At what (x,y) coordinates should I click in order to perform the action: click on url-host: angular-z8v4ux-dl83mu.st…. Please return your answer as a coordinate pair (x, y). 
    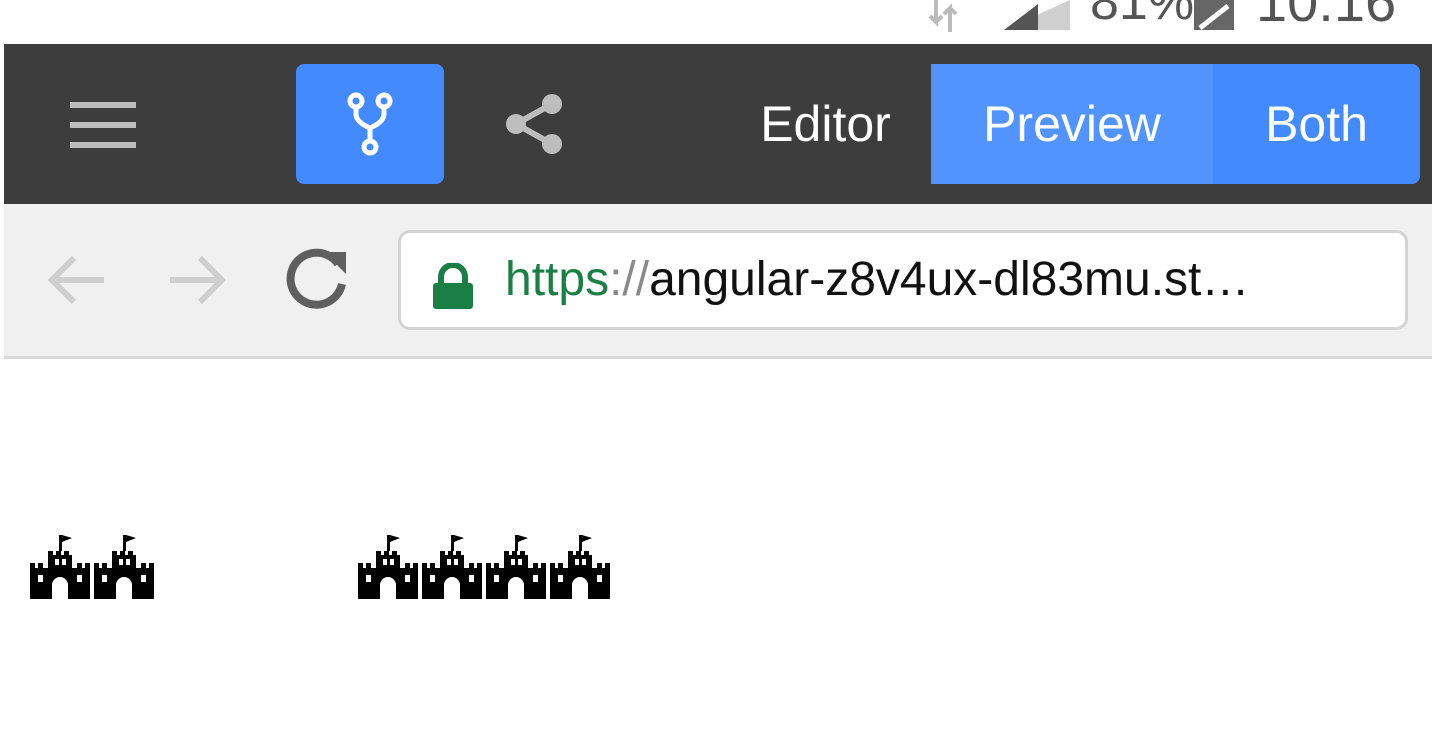
    Looking at the image, I should click on (949, 279).